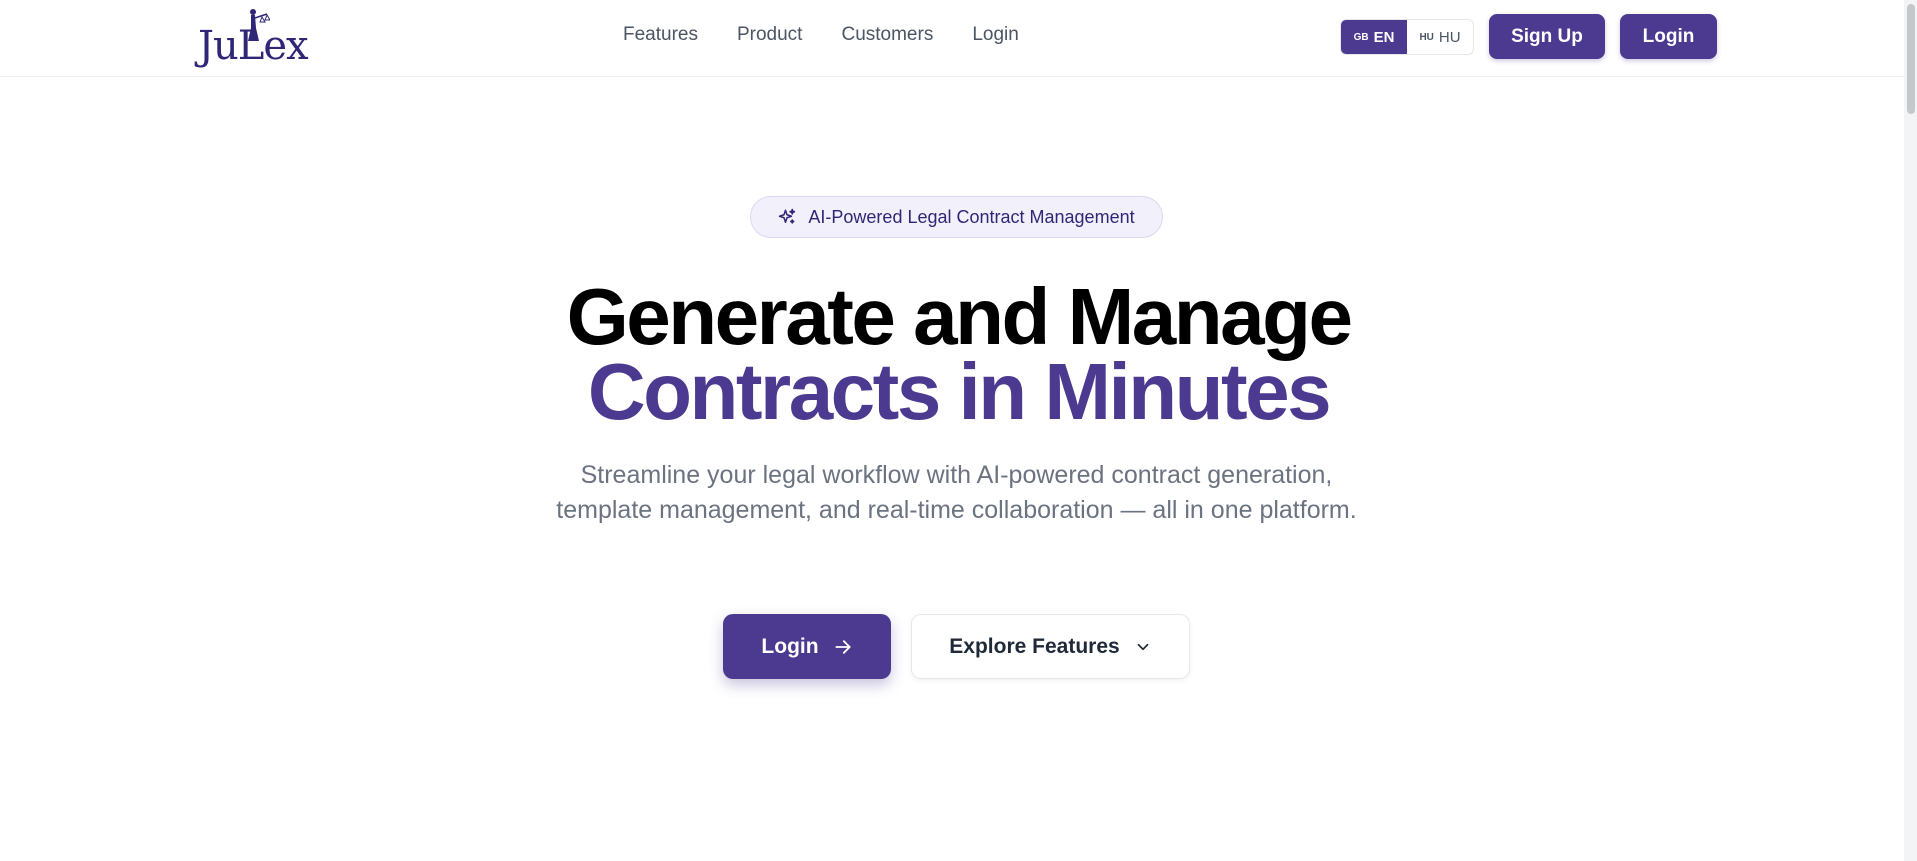 This screenshot has height=861, width=1917. Describe the element at coordinates (1384, 37) in the screenshot. I see `language-label-en: EN` at that location.